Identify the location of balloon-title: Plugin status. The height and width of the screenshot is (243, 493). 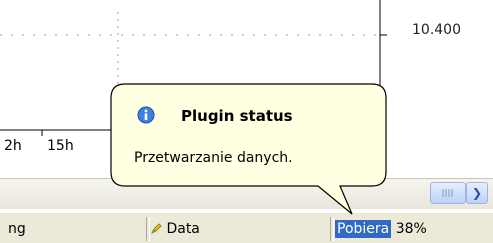
(237, 116).